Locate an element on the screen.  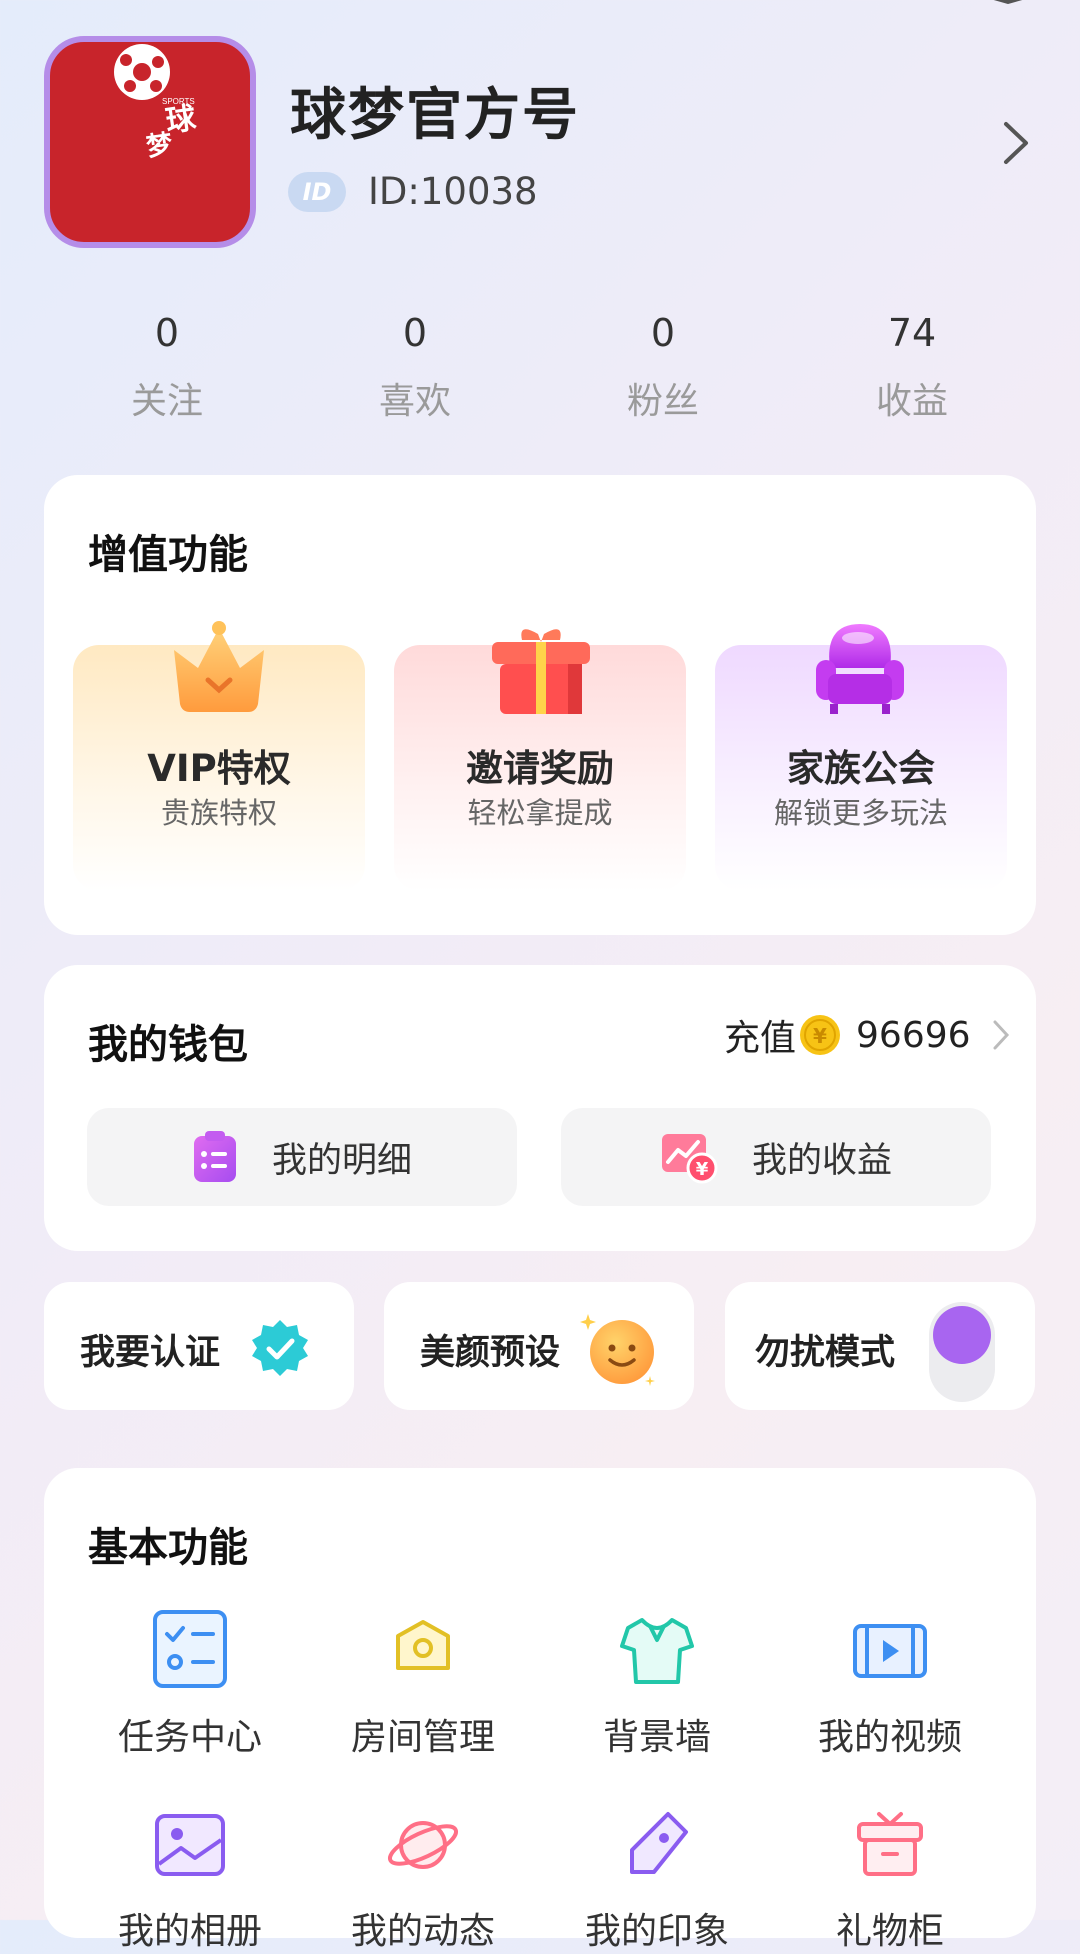
recharge-link: 充值 ¥ 96696 is located at coordinates (868, 1035).